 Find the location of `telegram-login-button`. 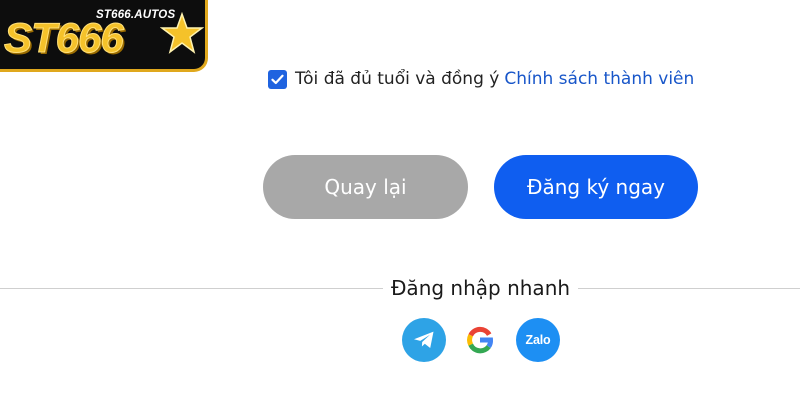

telegram-login-button is located at coordinates (424, 340).